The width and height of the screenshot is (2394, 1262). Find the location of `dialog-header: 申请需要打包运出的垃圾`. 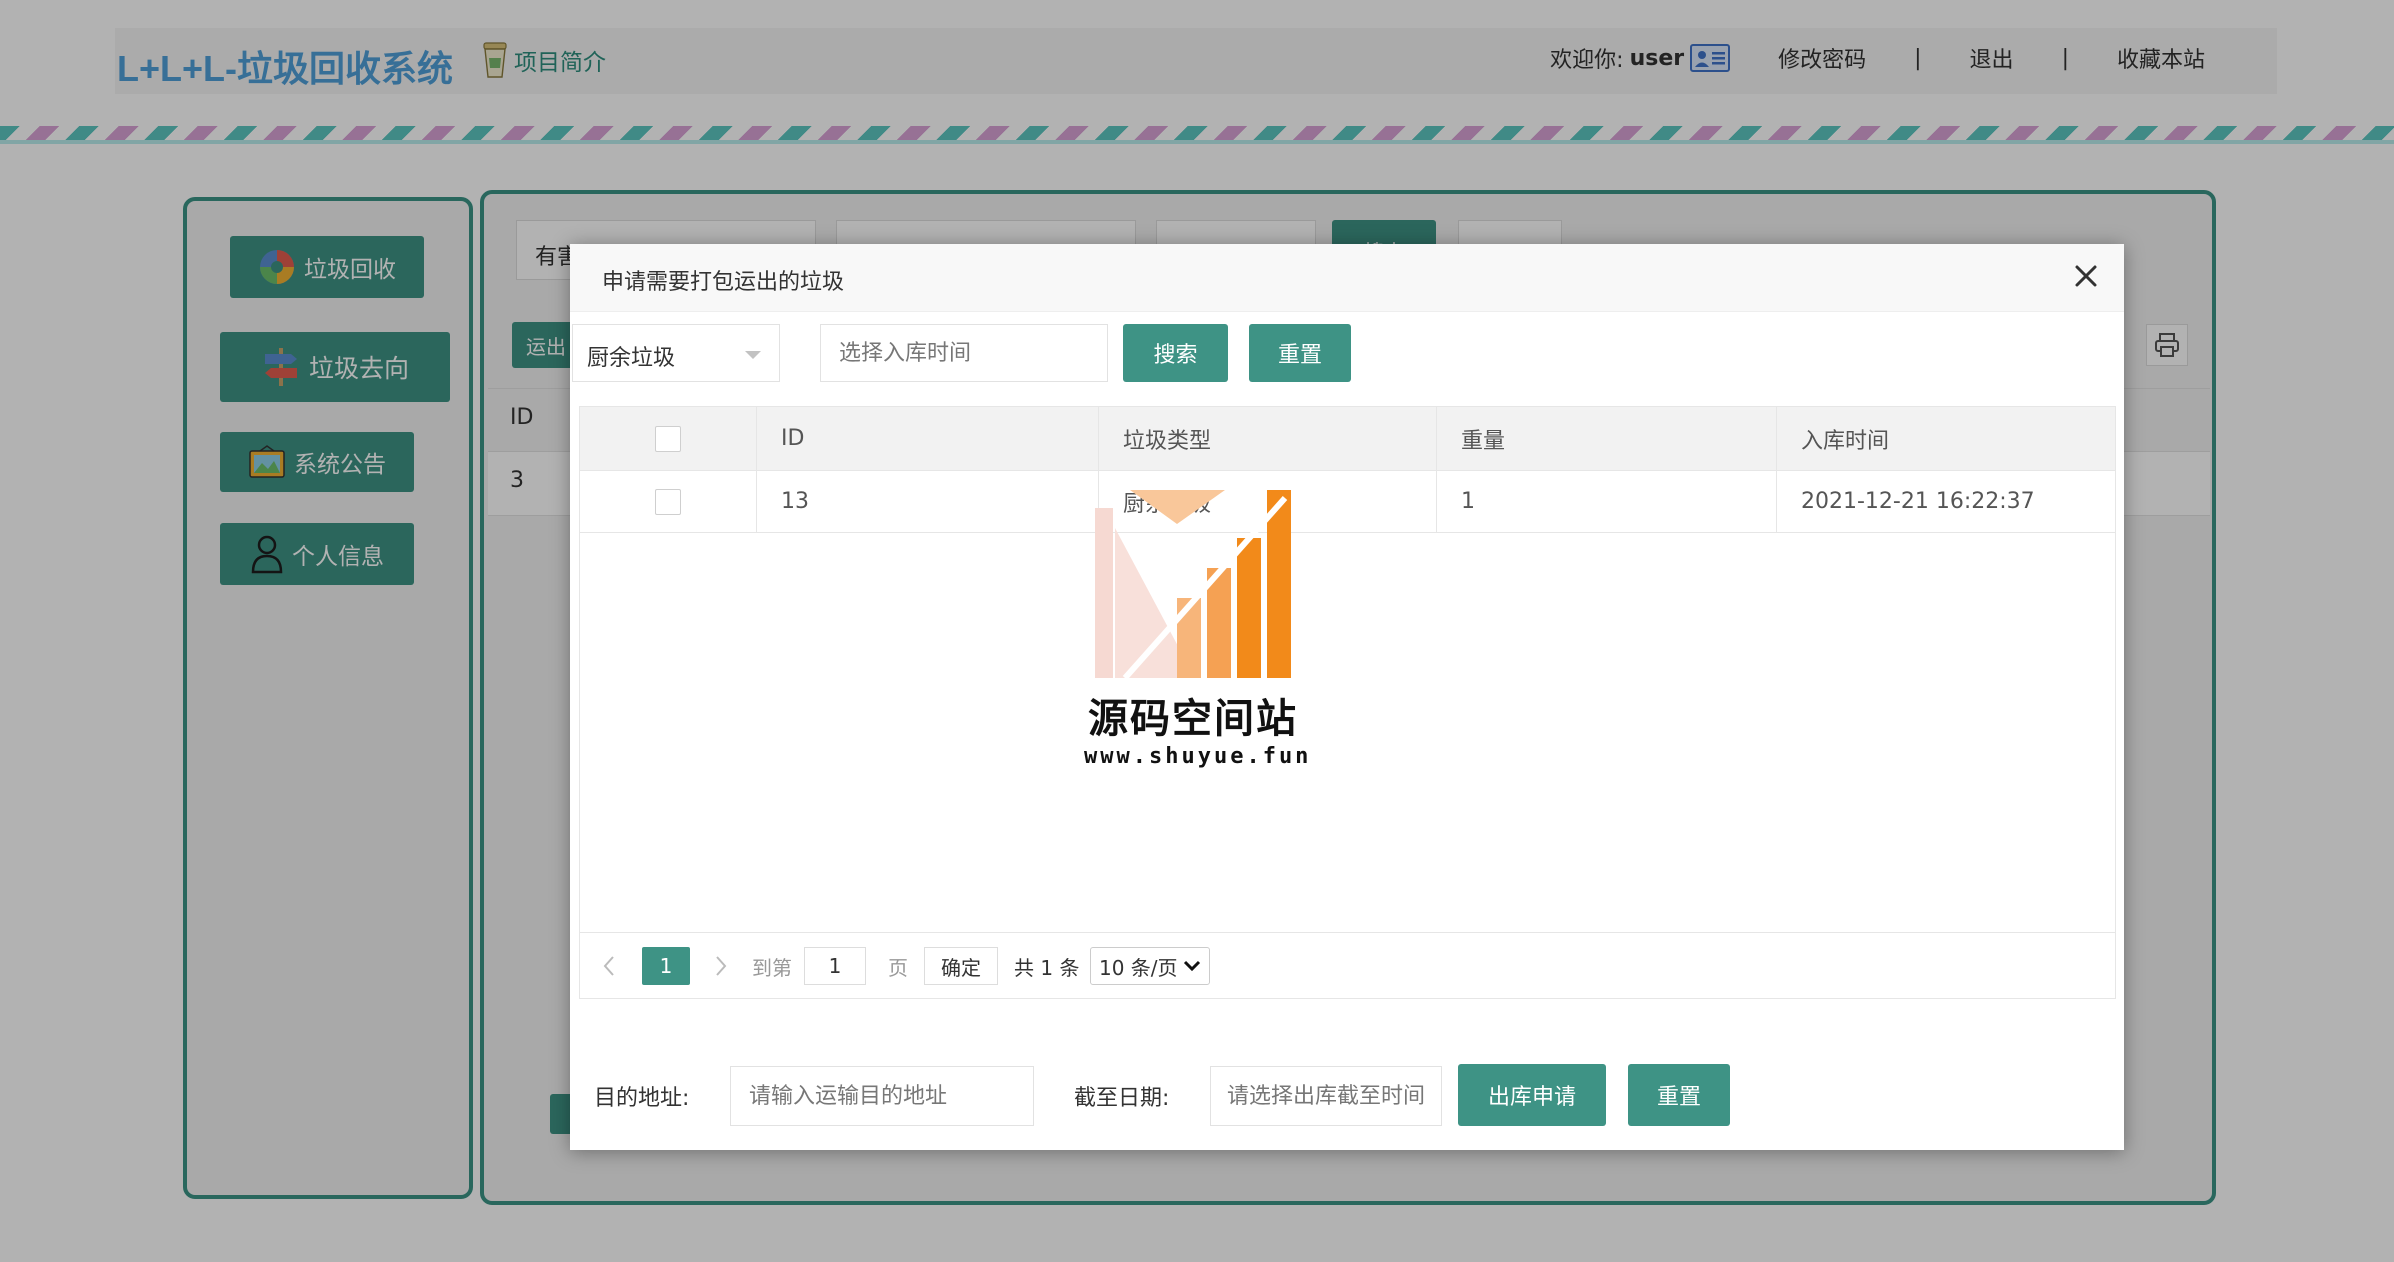

dialog-header: 申请需要打包运出的垃圾 is located at coordinates (1347, 278).